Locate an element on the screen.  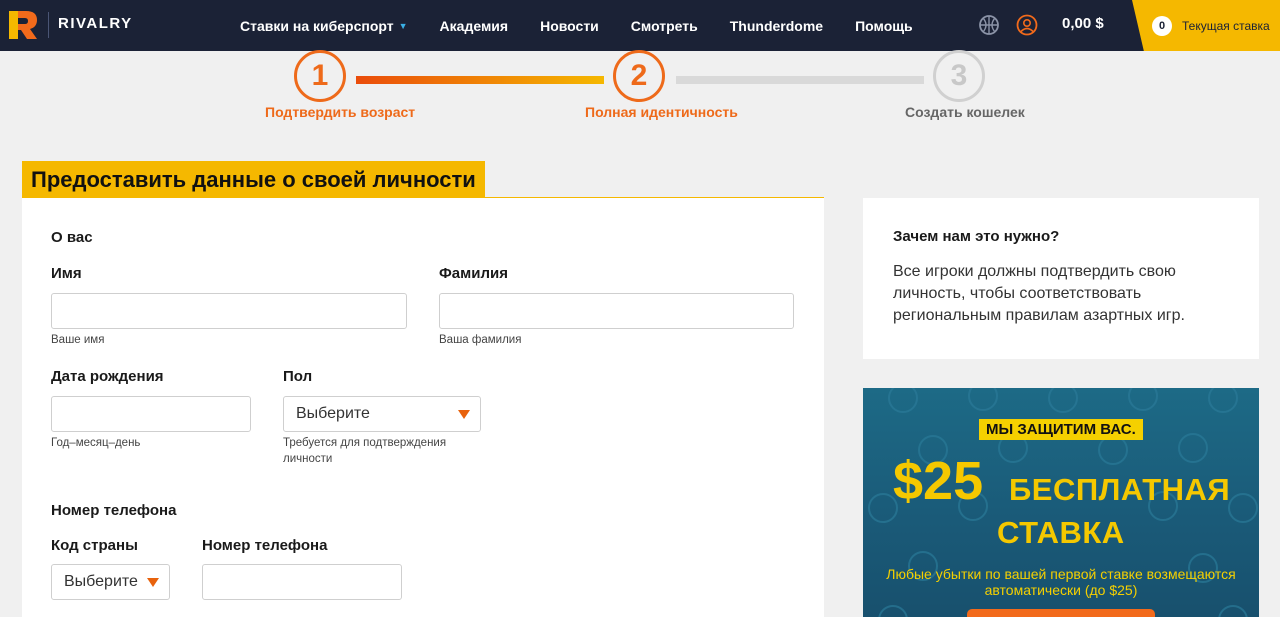
last-name-label: Фамилия is located at coordinates (473, 273).